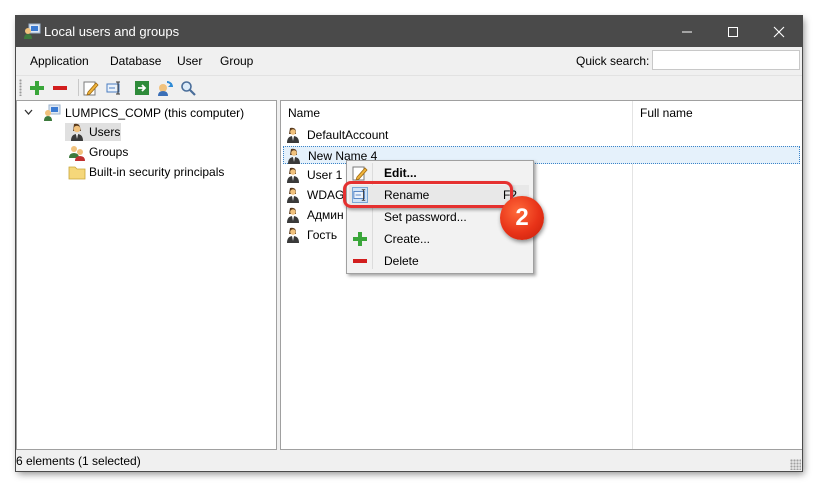 The width and height of the screenshot is (819, 487). What do you see at coordinates (32, 31) in the screenshot?
I see `app-icon` at bounding box center [32, 31].